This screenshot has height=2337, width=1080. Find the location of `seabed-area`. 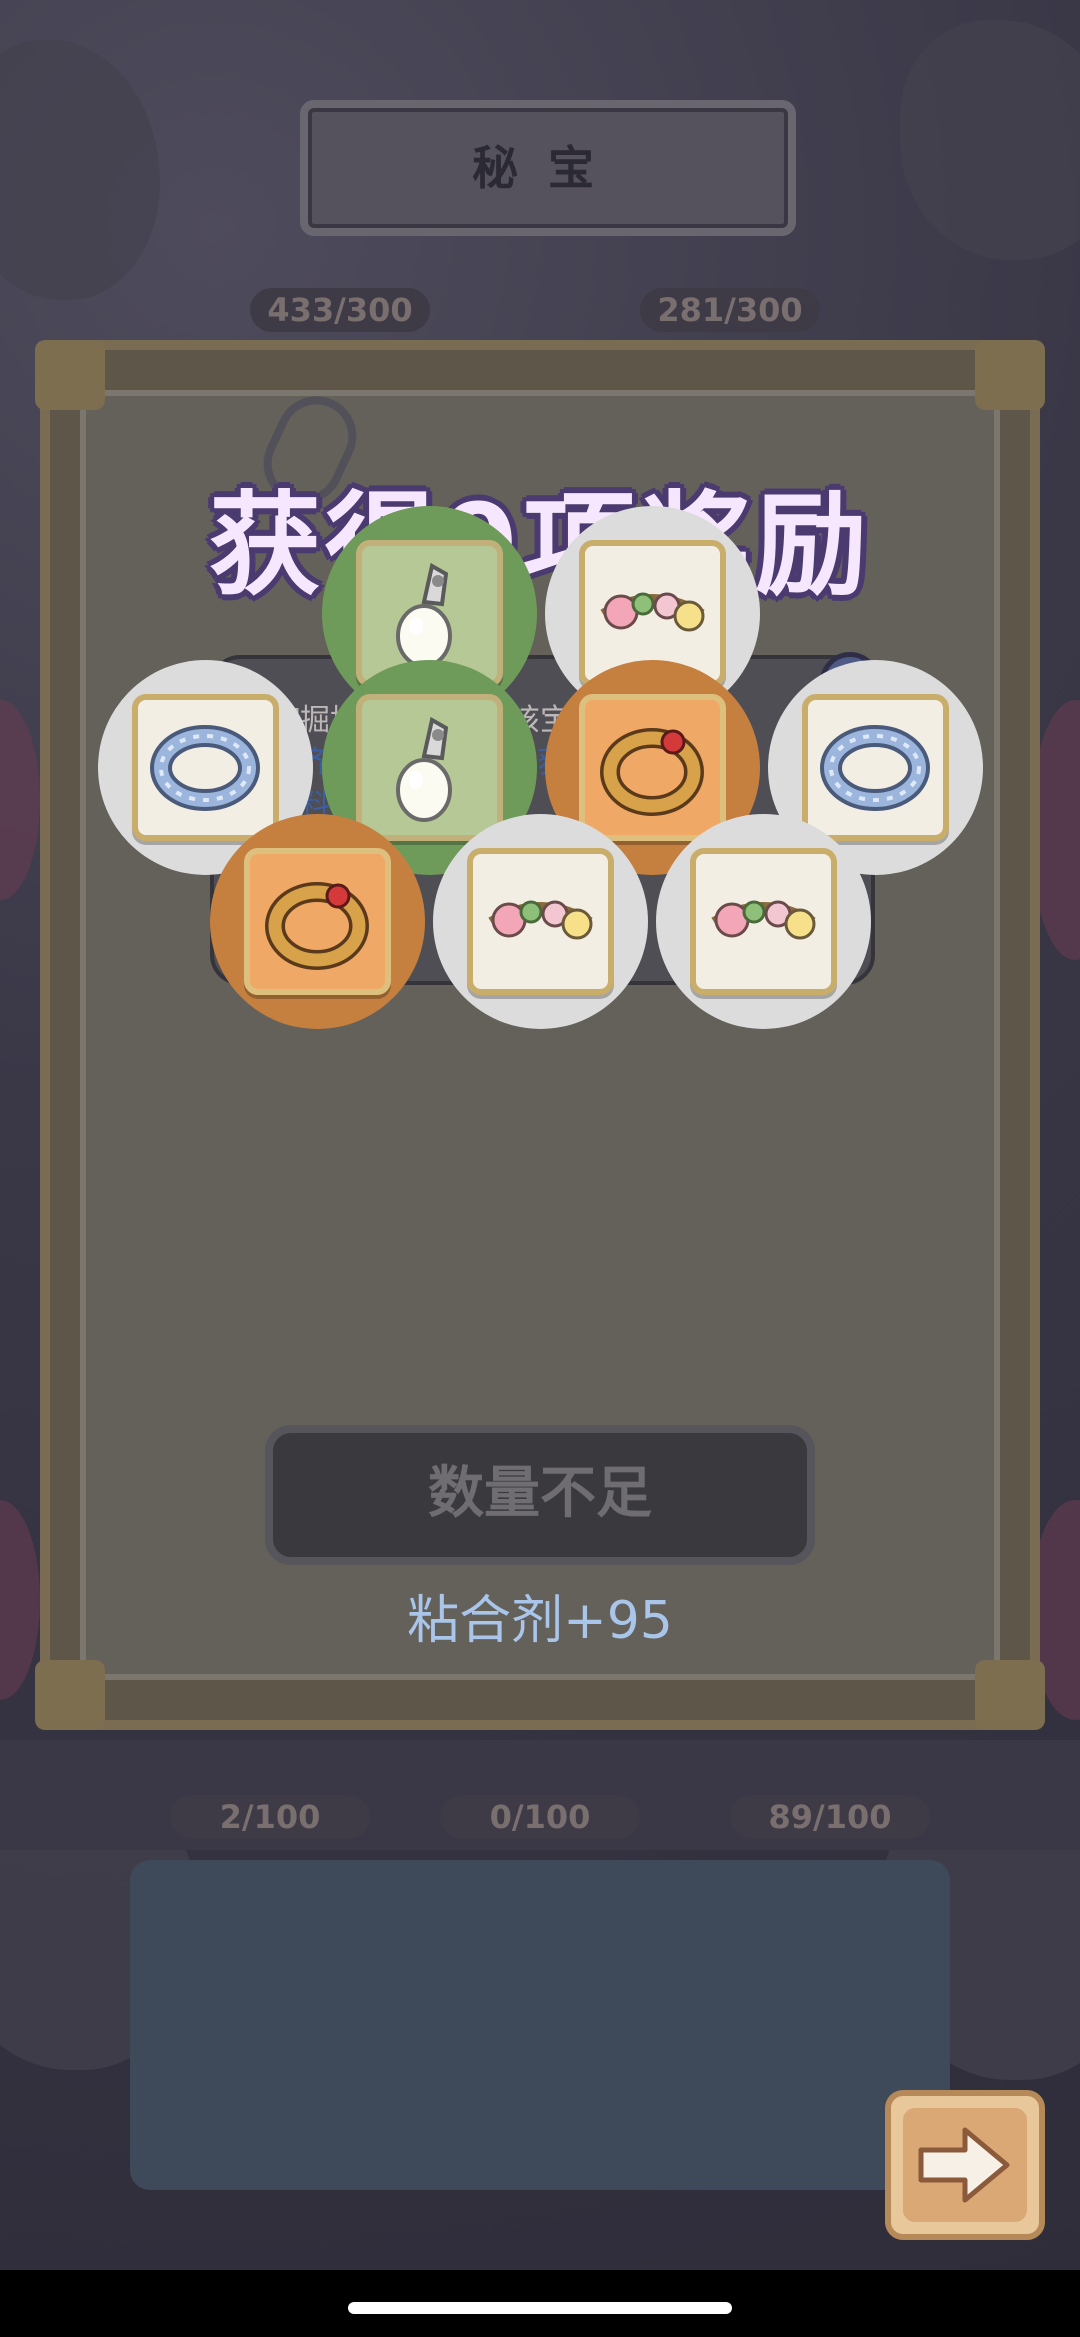

seabed-area is located at coordinates (540, 2025).